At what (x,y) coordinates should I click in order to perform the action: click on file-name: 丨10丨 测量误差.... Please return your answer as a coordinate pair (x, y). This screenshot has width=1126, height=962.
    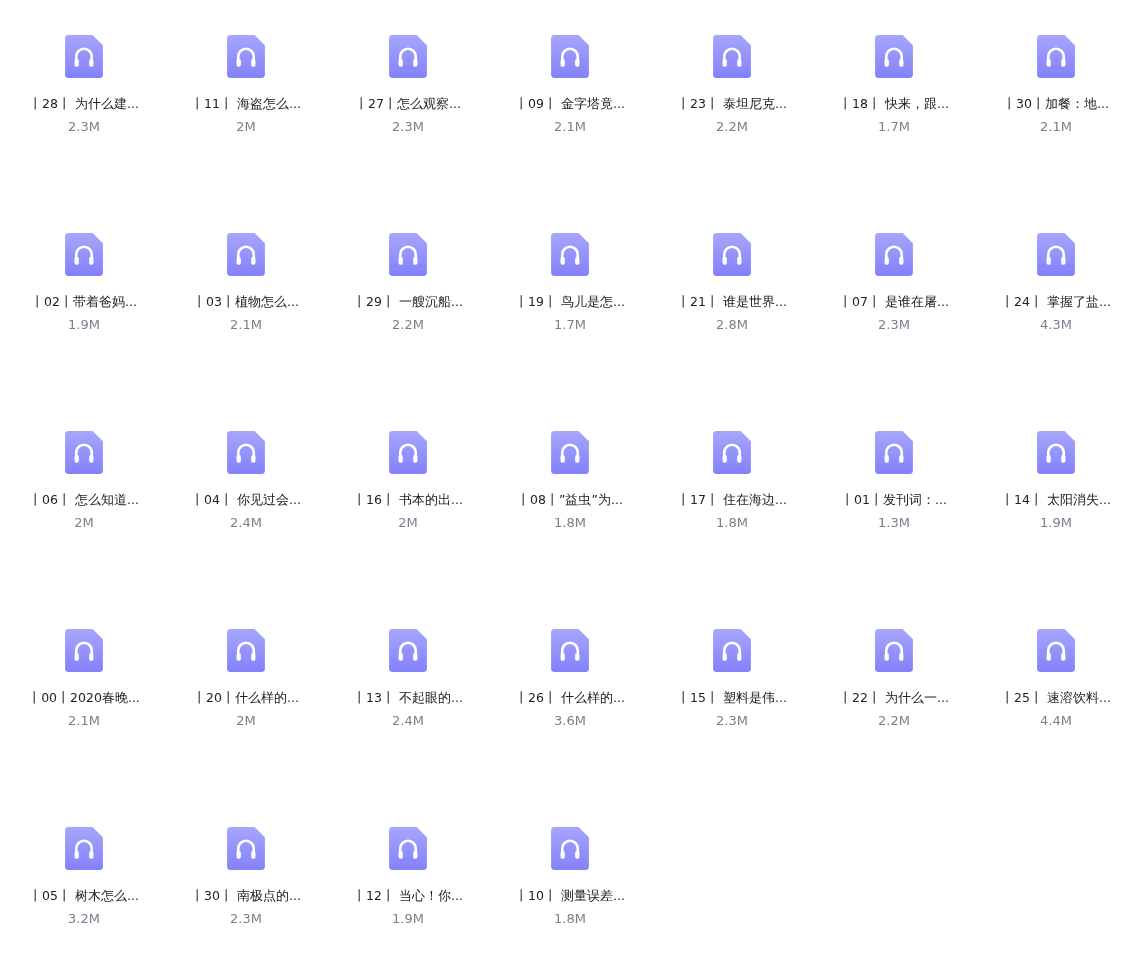
    Looking at the image, I should click on (570, 896).